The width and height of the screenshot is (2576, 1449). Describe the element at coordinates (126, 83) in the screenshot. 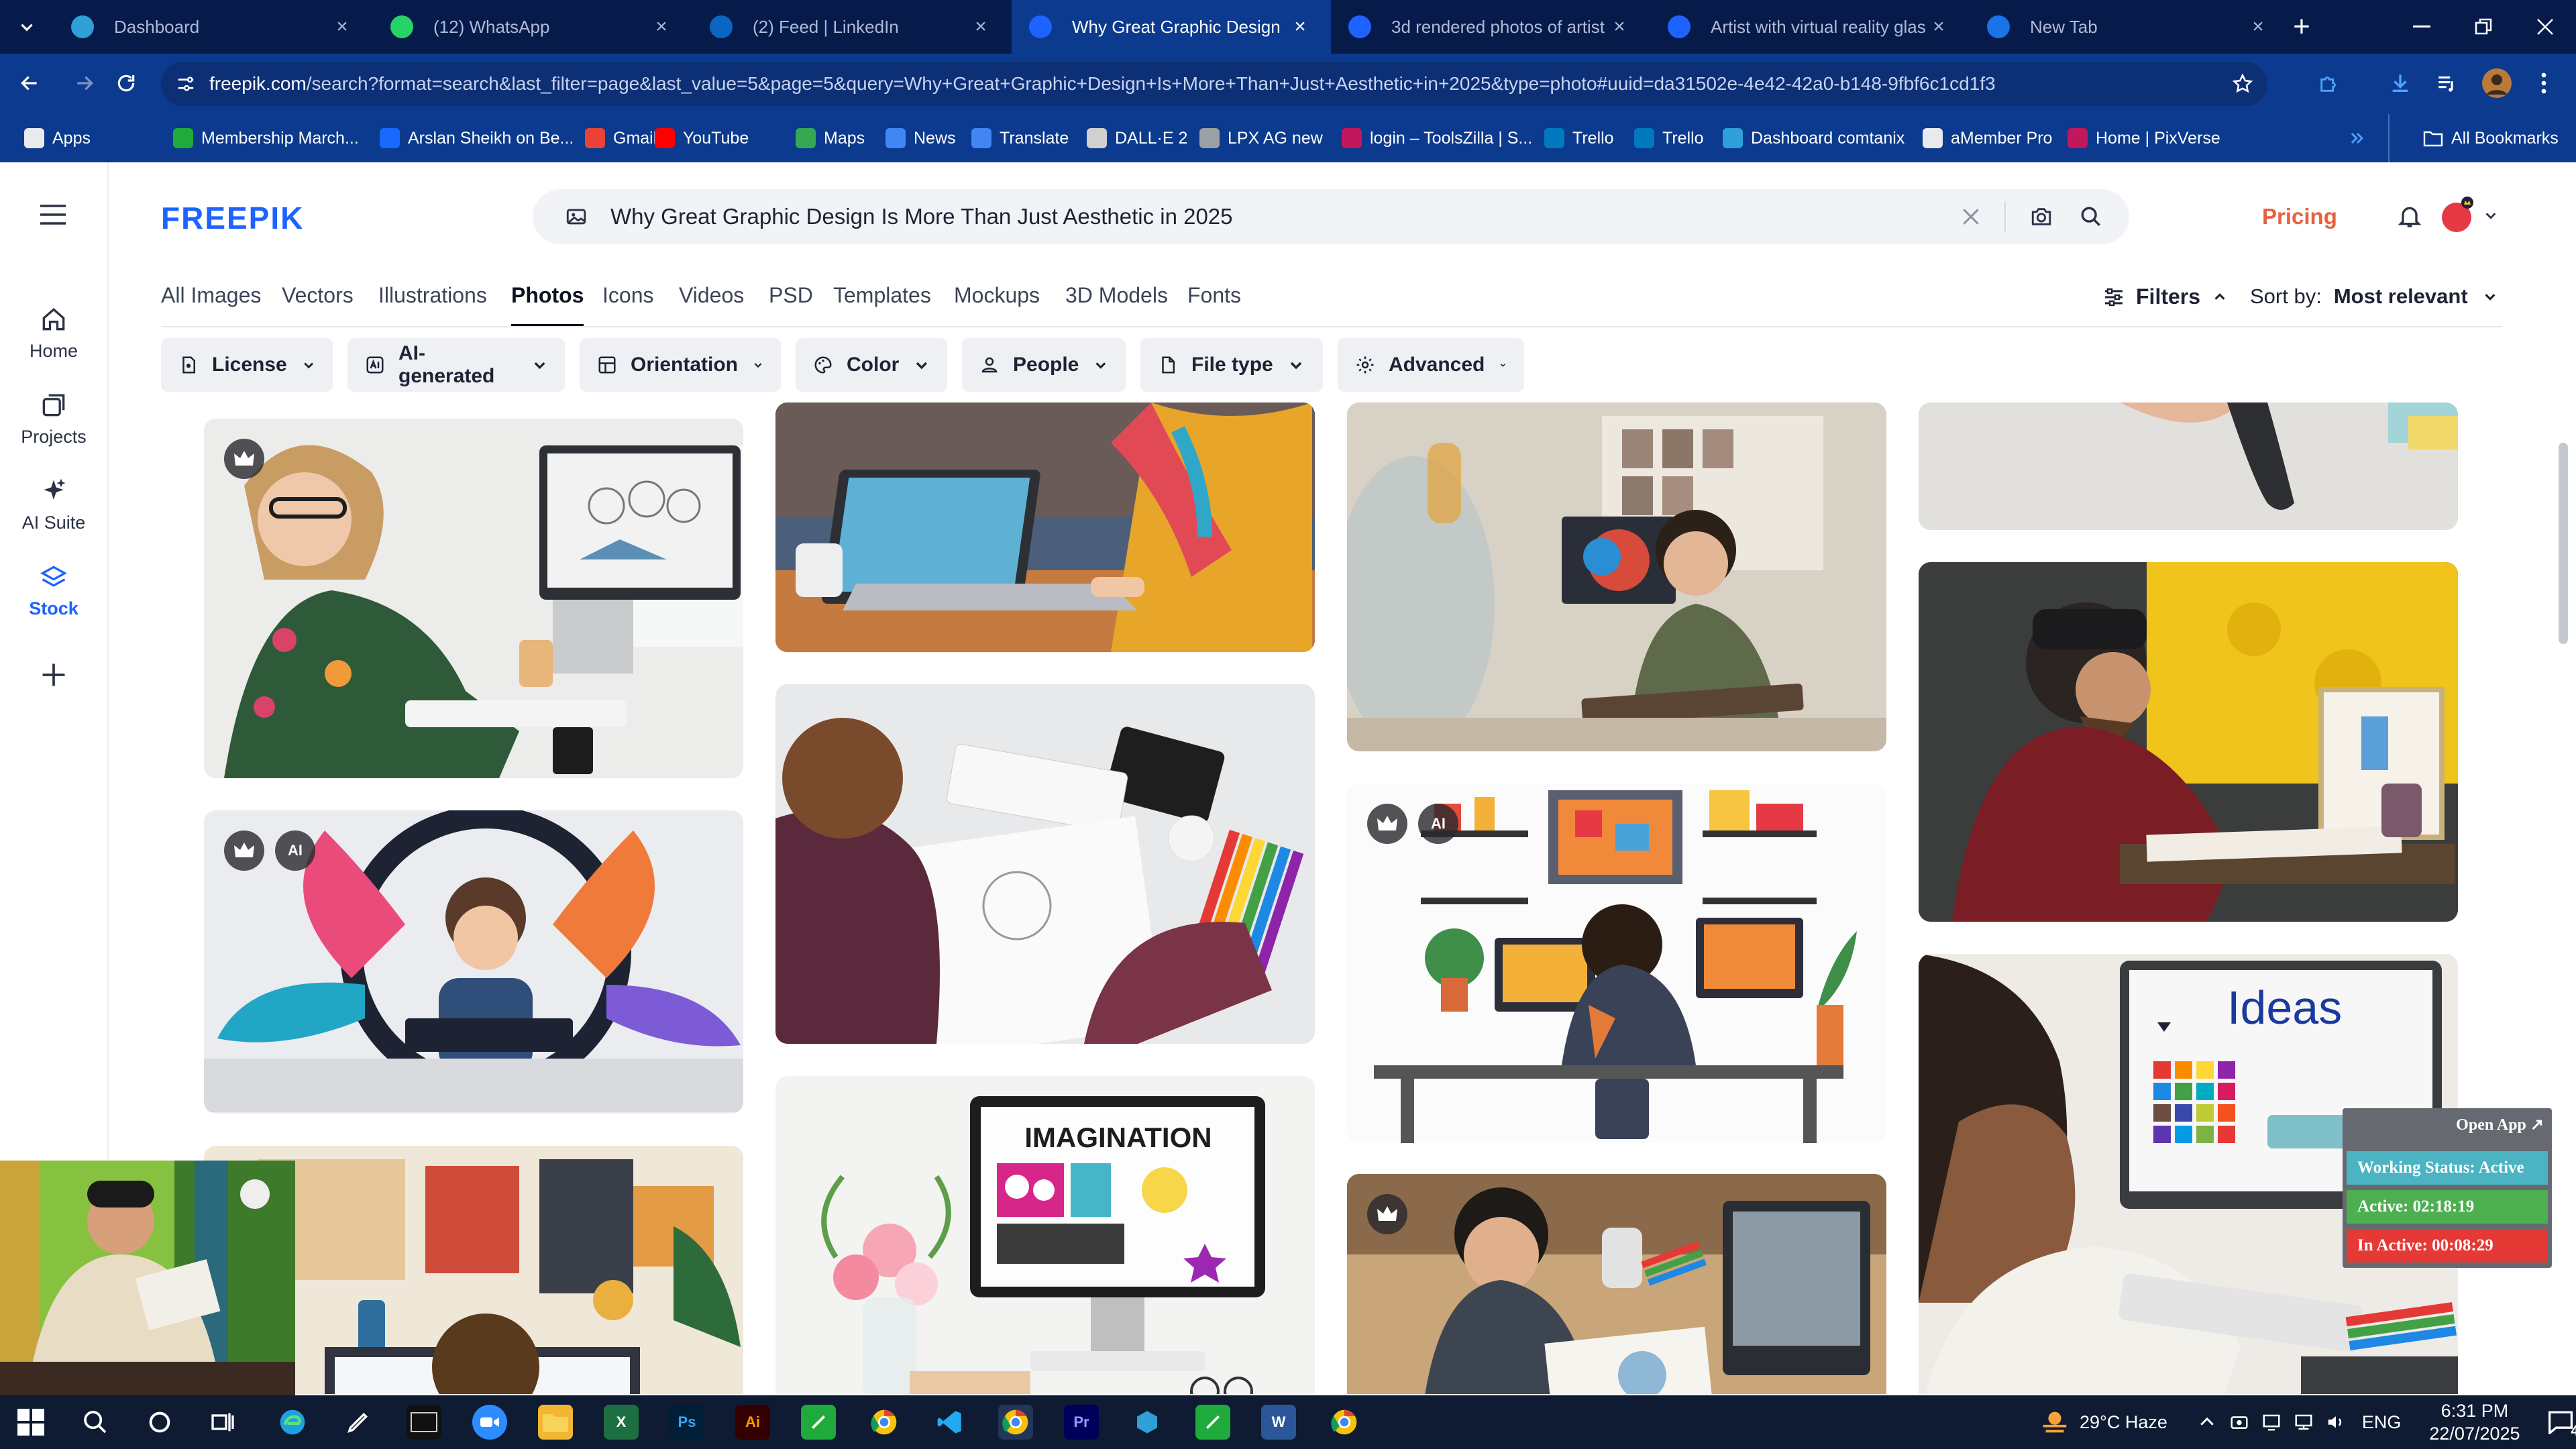

I see `reload-button` at that location.